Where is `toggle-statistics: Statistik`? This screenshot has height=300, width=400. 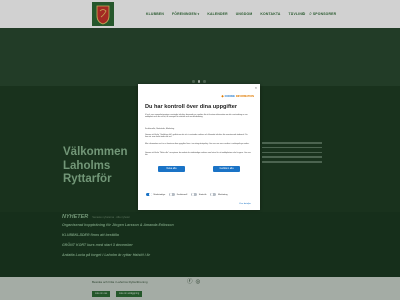
toggle-statistics: Statistik is located at coordinates (198, 194).